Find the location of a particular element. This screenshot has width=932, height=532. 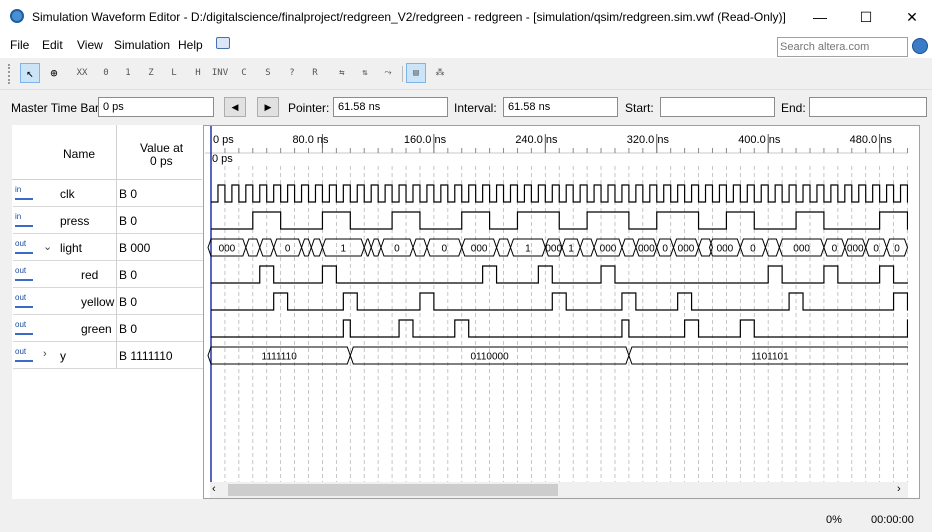

signal-row-yellow: out yellow B 0 is located at coordinates (108, 301).